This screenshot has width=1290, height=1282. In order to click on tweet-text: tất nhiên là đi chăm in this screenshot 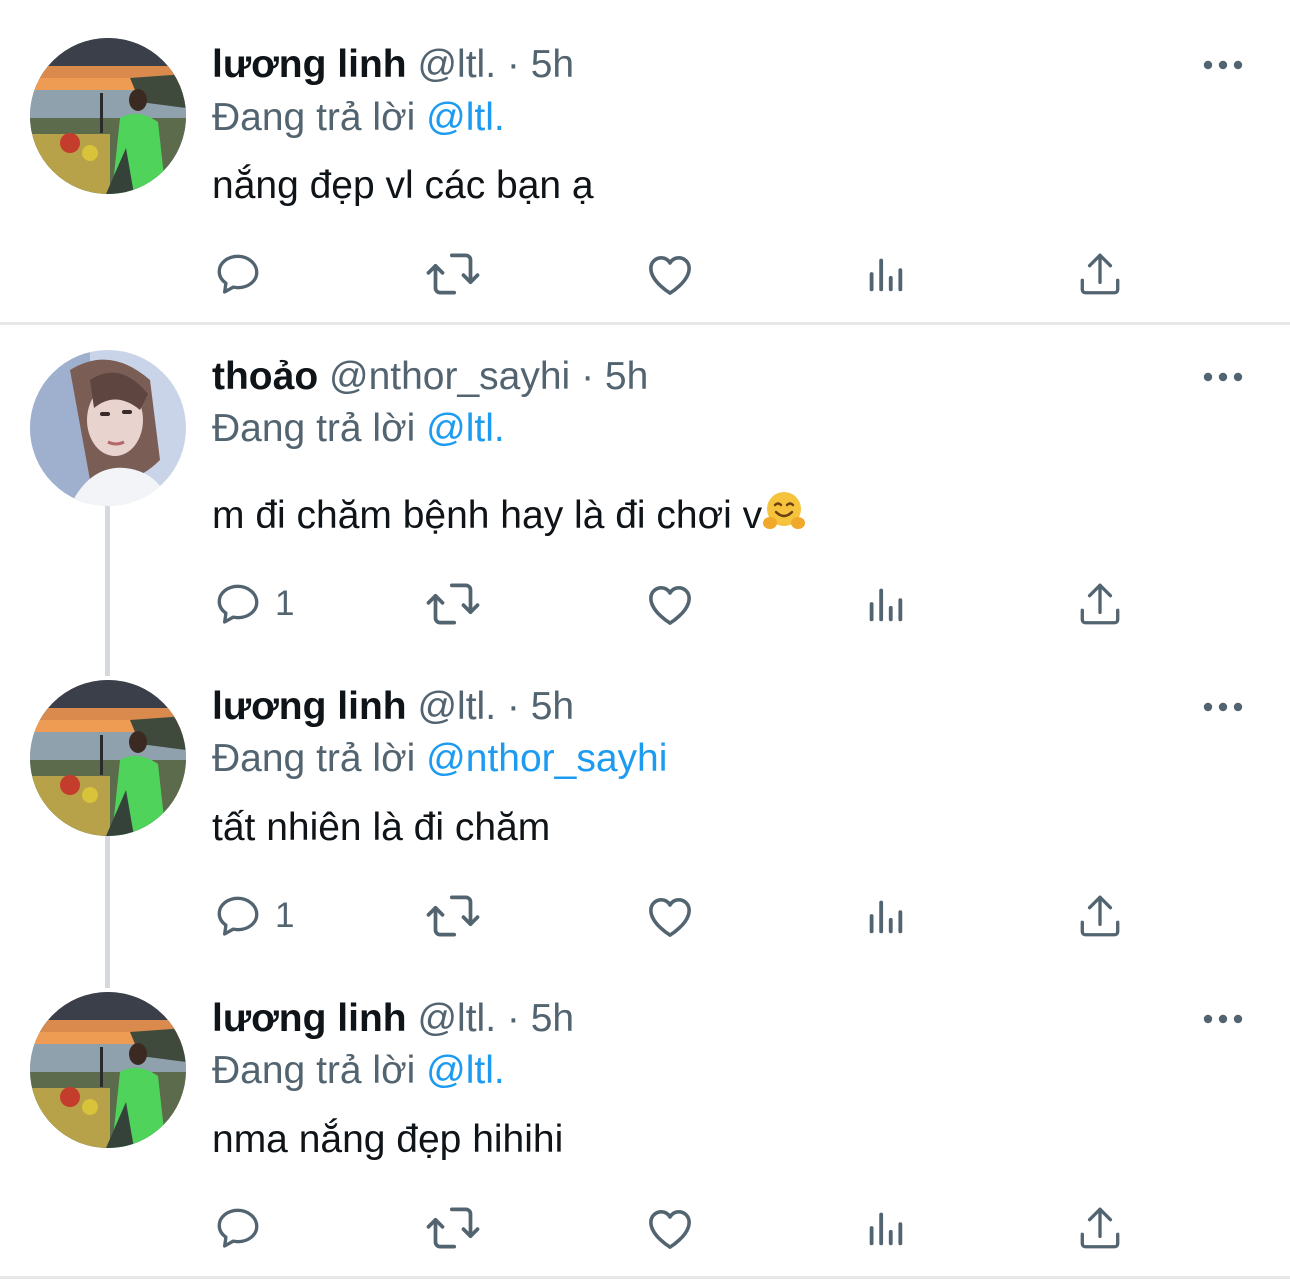, I will do `click(381, 827)`.